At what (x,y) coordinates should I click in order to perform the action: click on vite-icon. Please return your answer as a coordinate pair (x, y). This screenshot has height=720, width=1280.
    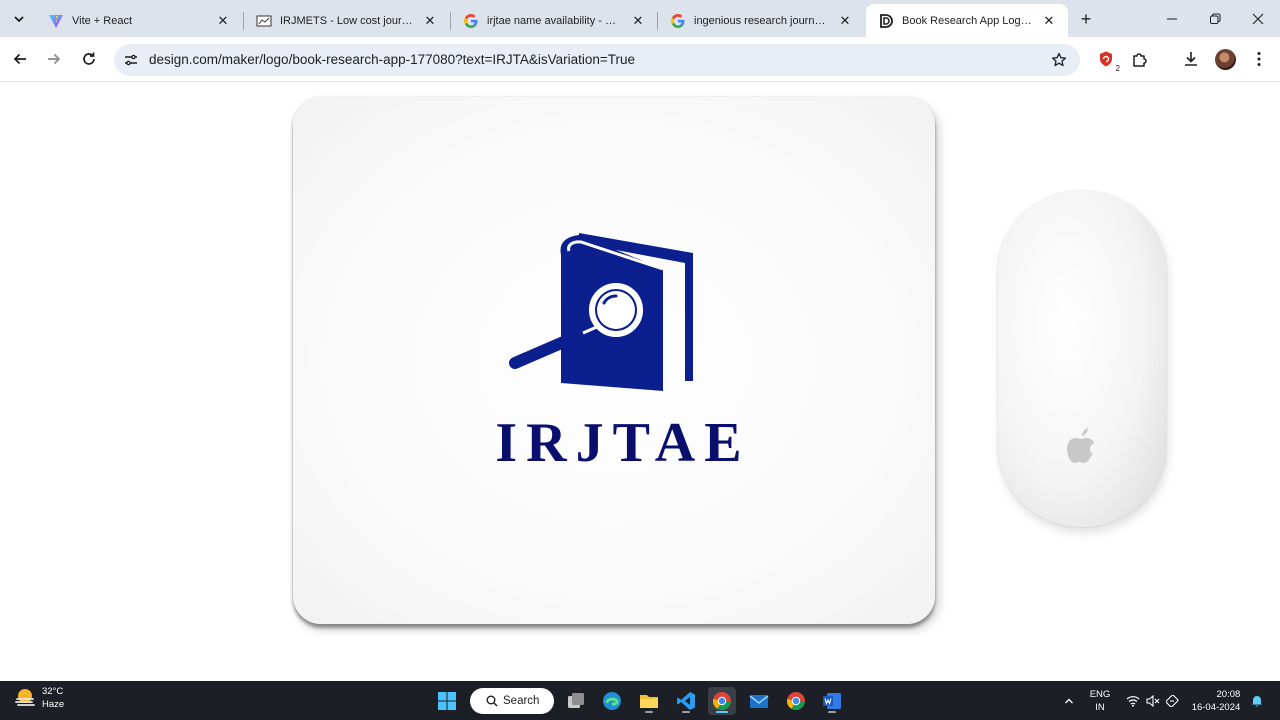
    Looking at the image, I should click on (56, 21).